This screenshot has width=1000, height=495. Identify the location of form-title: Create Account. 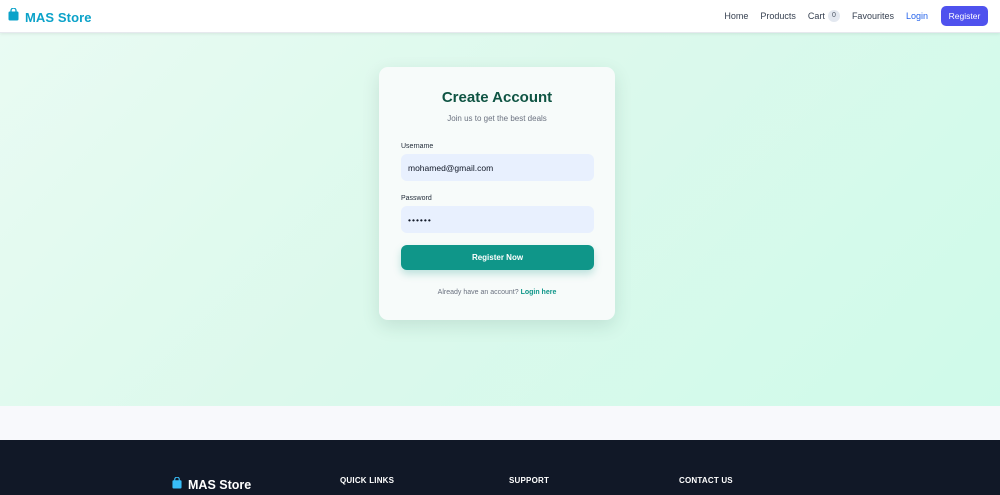
(497, 97).